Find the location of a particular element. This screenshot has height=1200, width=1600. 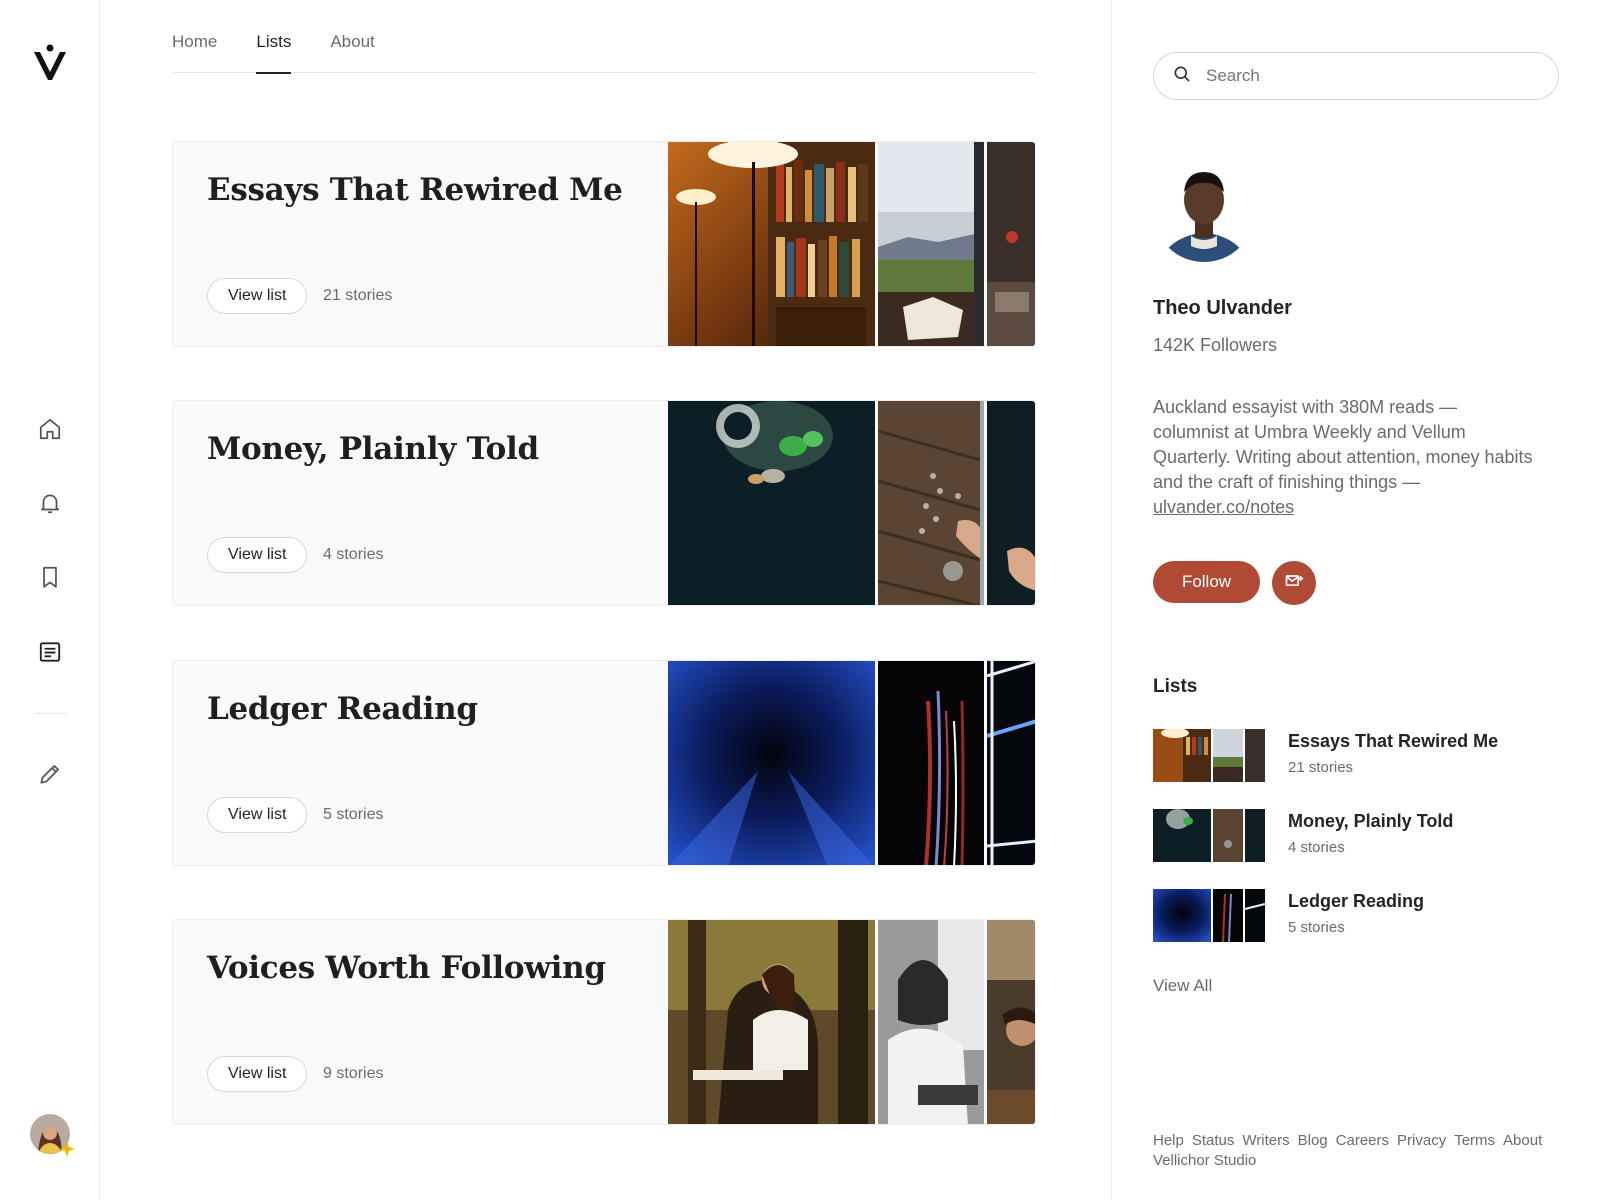

list-title: Ledger Reading is located at coordinates (342, 709).